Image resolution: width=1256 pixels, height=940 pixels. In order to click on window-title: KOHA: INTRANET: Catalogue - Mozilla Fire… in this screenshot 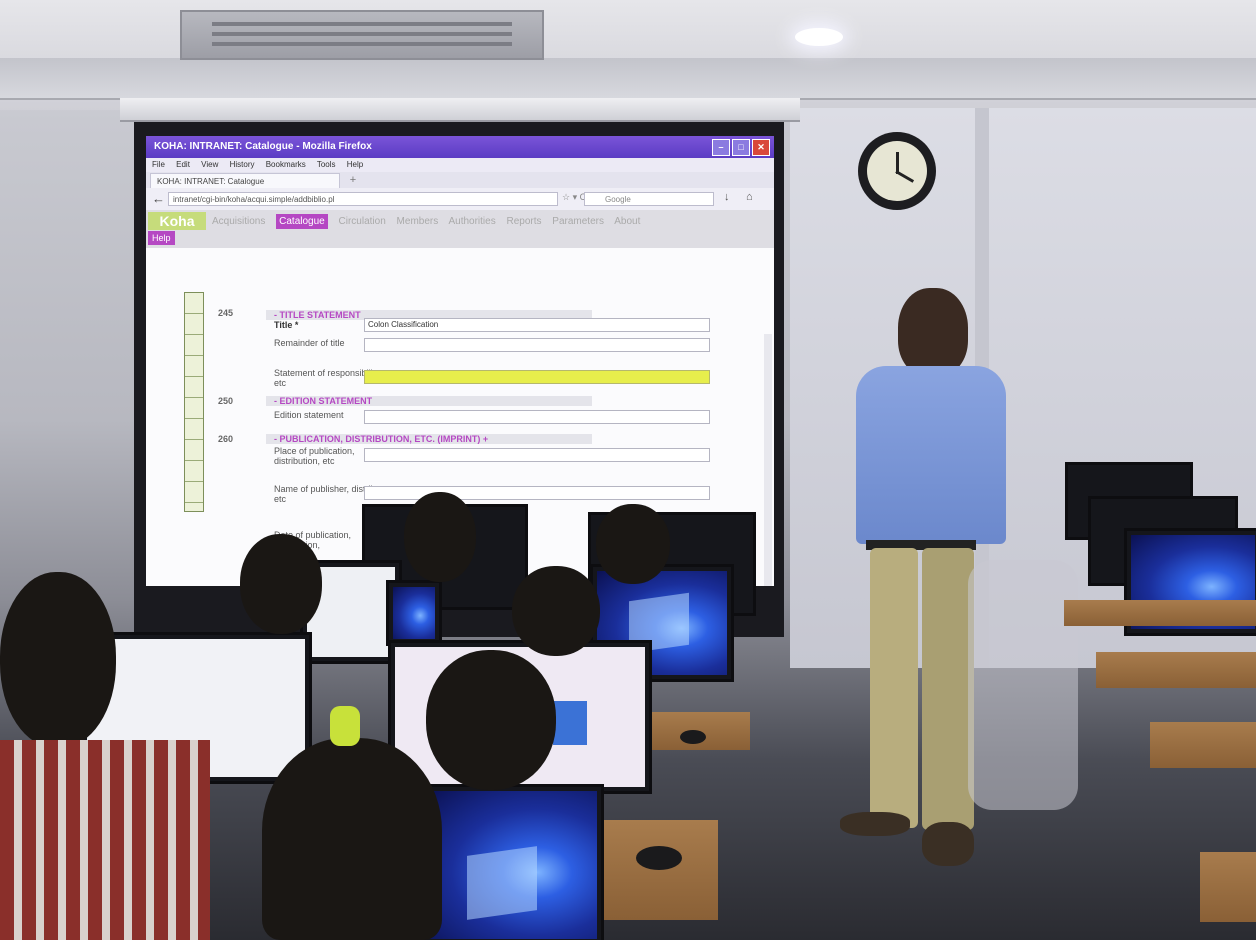, I will do `click(460, 147)`.